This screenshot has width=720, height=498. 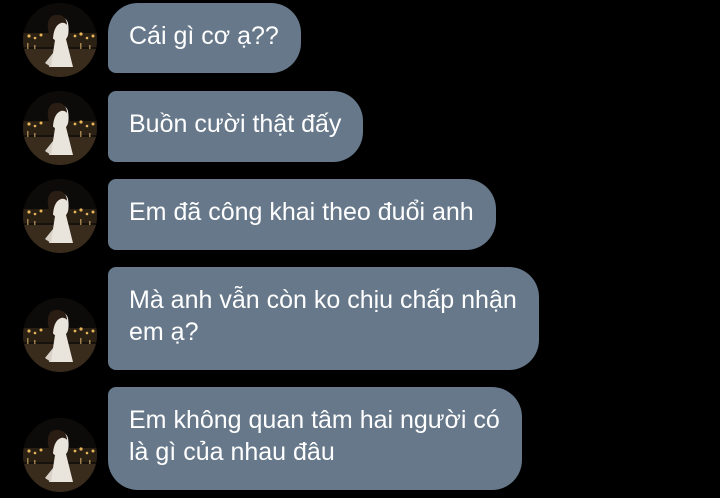 What do you see at coordinates (302, 214) in the screenshot?
I see `message-bubble: Em đã công khai theo đuổi anh` at bounding box center [302, 214].